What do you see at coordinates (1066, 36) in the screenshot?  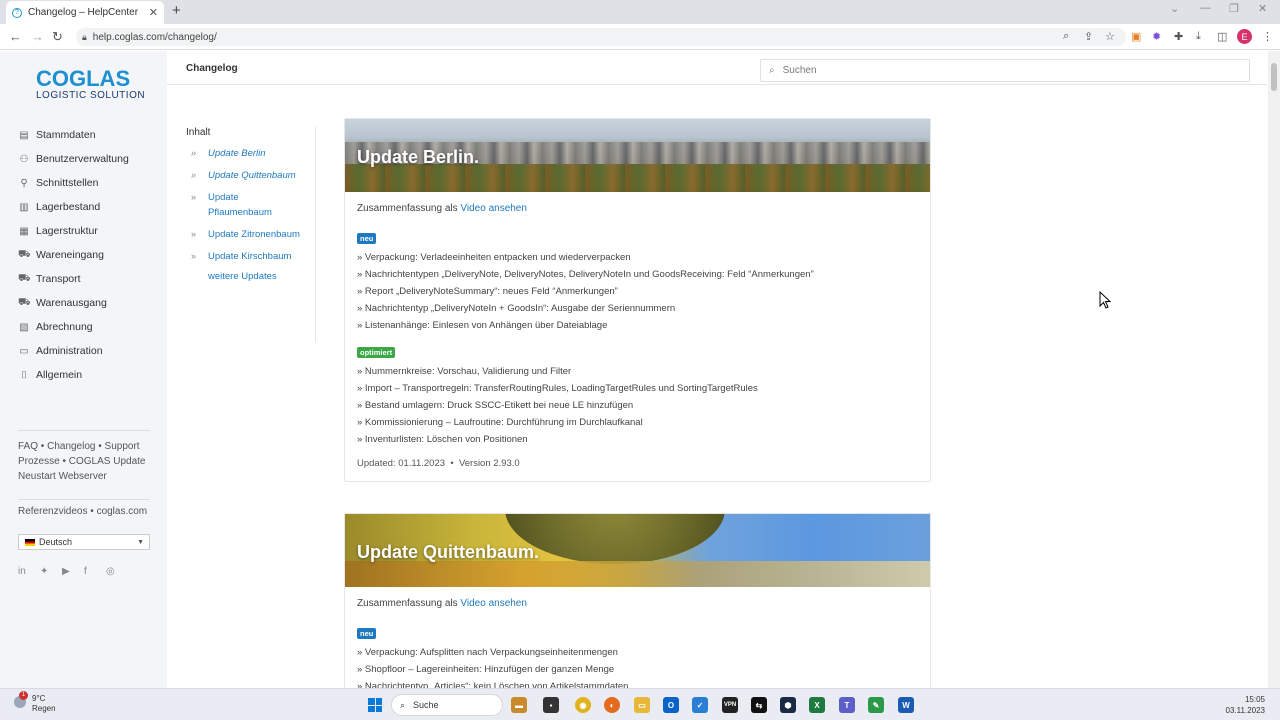 I see `zoom-icon: ⌕` at bounding box center [1066, 36].